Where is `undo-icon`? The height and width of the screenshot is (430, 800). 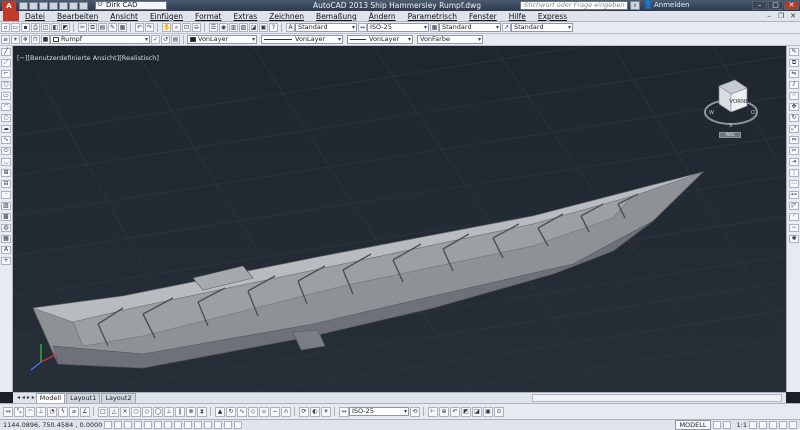
undo-icon is located at coordinates (73, 5).